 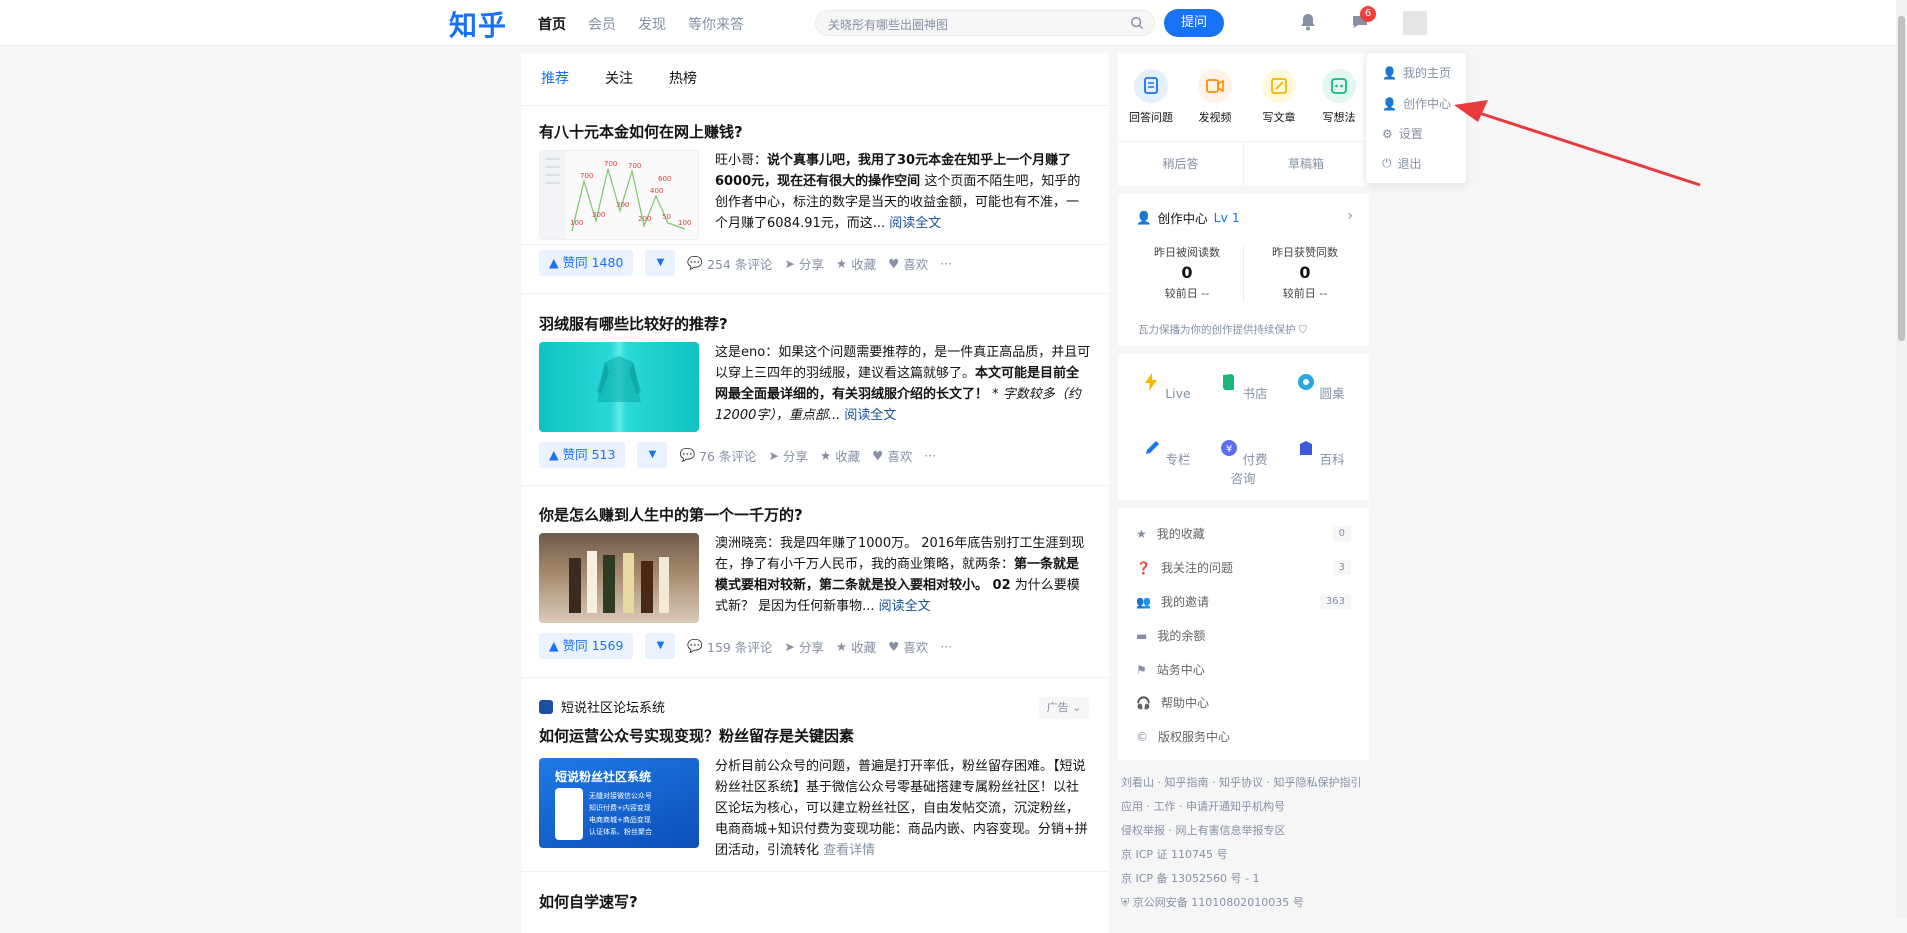 I want to click on police-badge-icon: ⛨, so click(x=1125, y=902).